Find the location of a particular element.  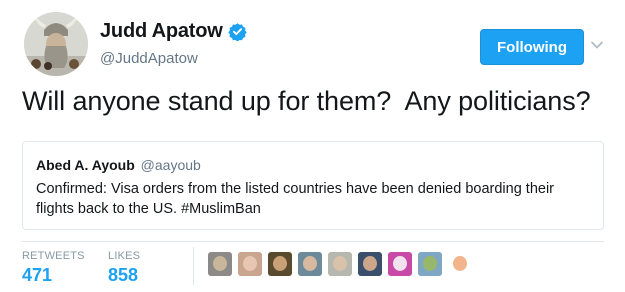

stats-vertical-divider is located at coordinates (193, 266).